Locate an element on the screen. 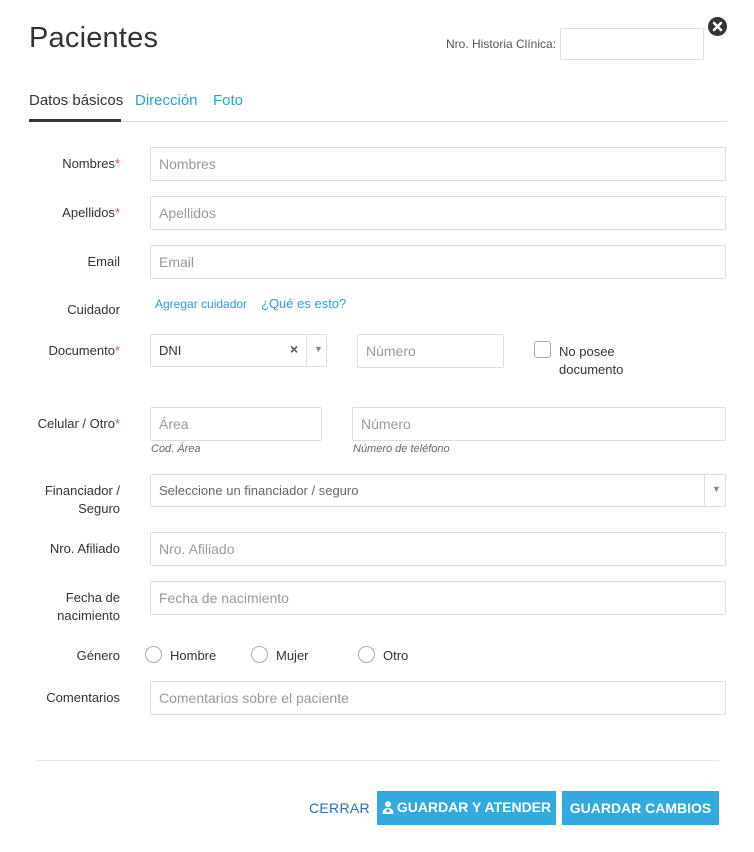  celular-numero-hint: Número de teléfono is located at coordinates (401, 449).